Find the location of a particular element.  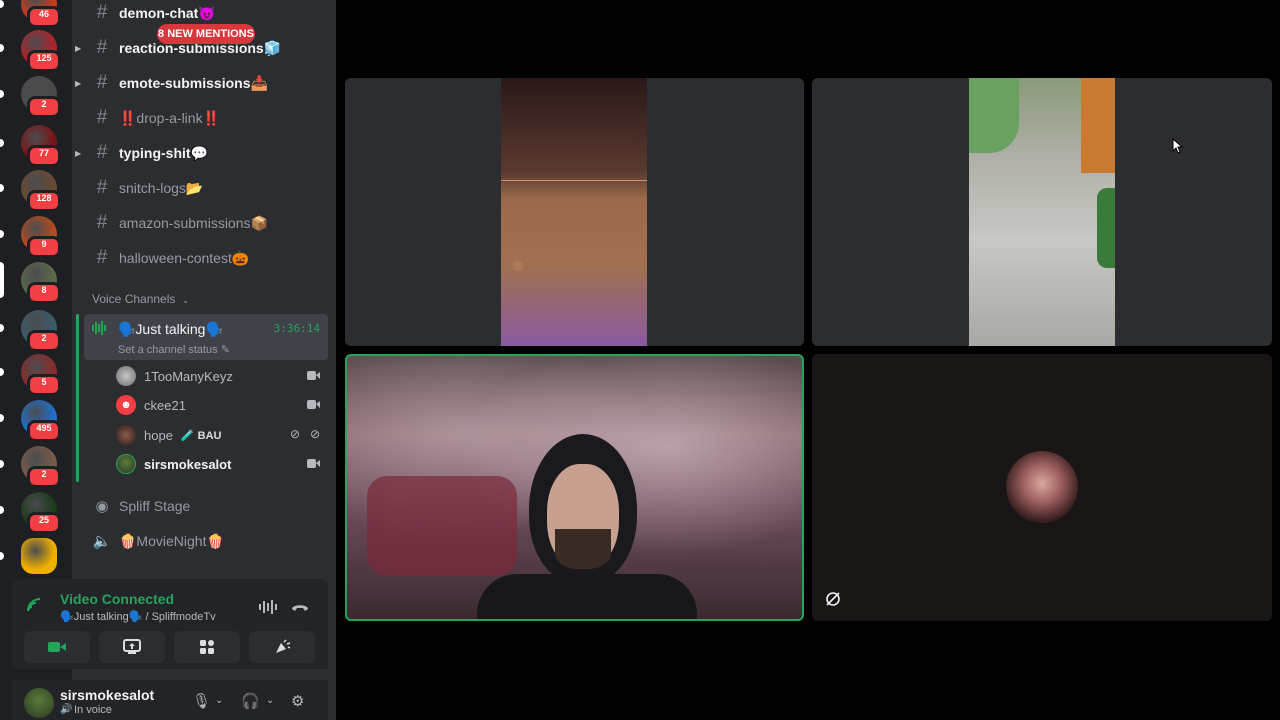

server-icon: 8 is located at coordinates (41, 283).